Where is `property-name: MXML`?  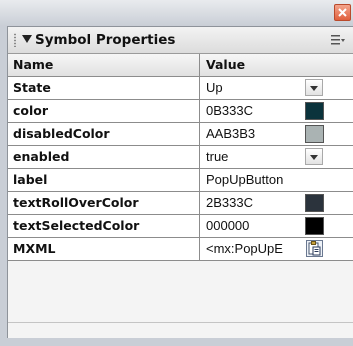
property-name: MXML is located at coordinates (104, 249).